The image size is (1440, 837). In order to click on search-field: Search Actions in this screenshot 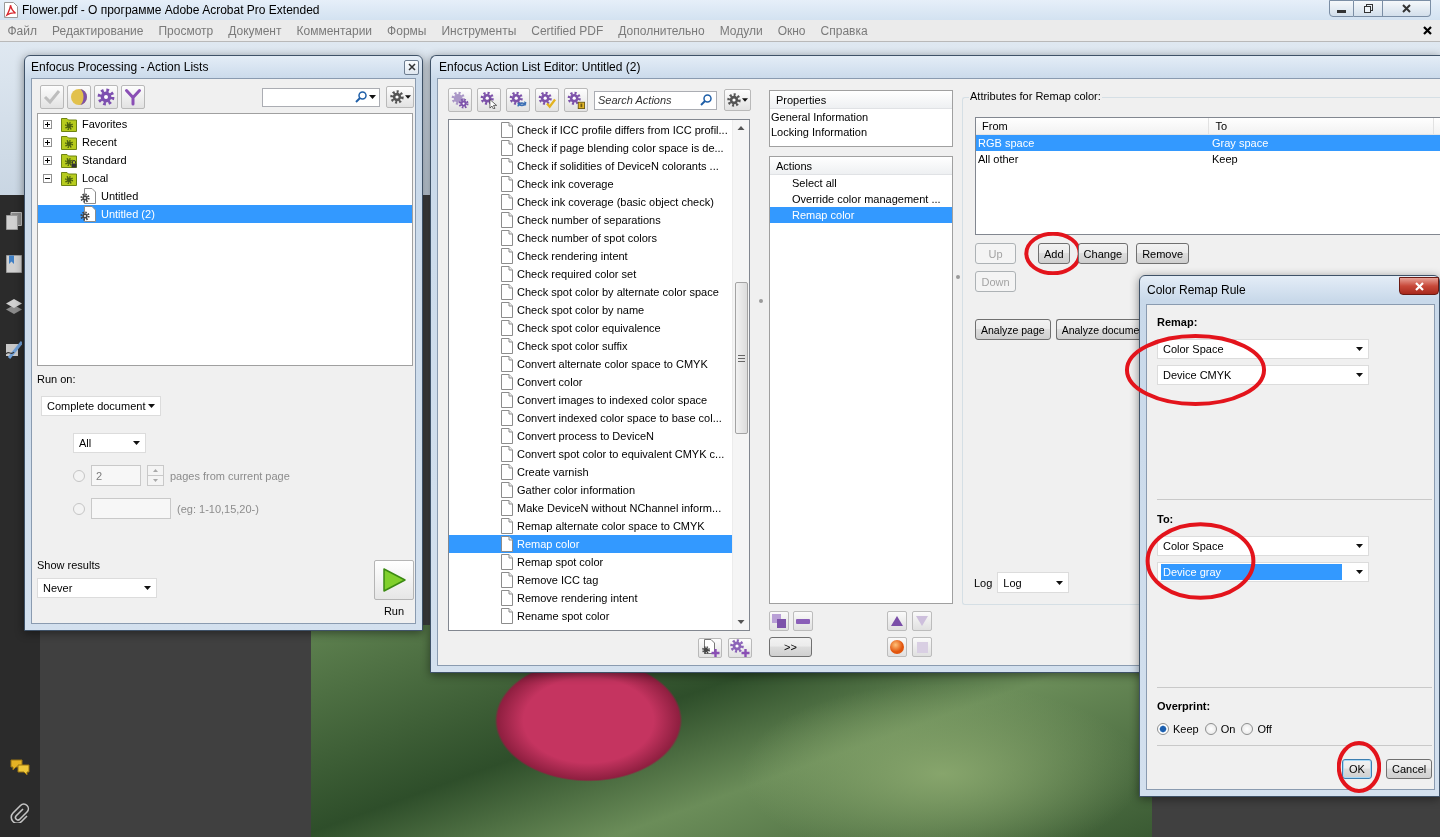, I will do `click(655, 100)`.